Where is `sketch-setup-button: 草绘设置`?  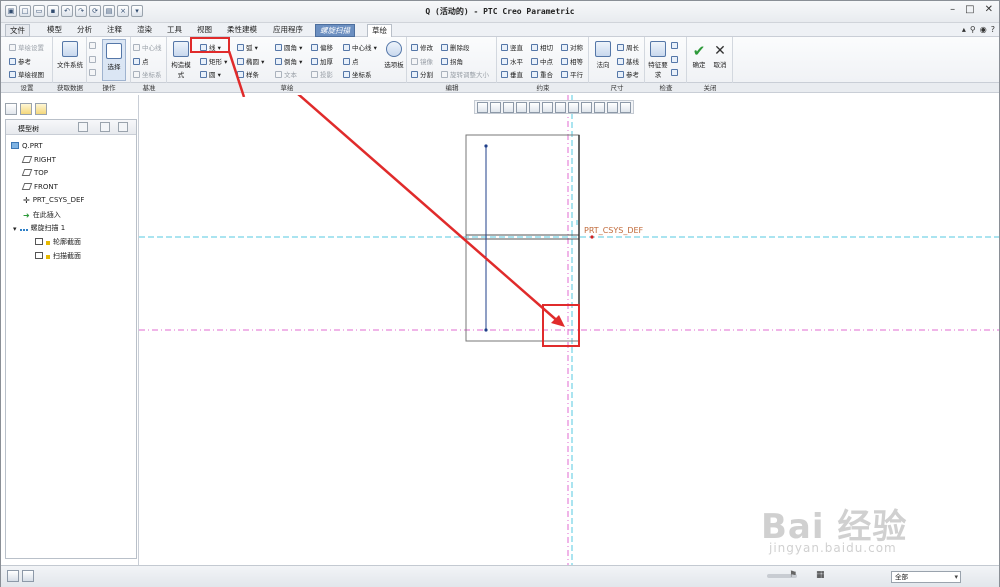 sketch-setup-button: 草绘设置 is located at coordinates (26, 47).